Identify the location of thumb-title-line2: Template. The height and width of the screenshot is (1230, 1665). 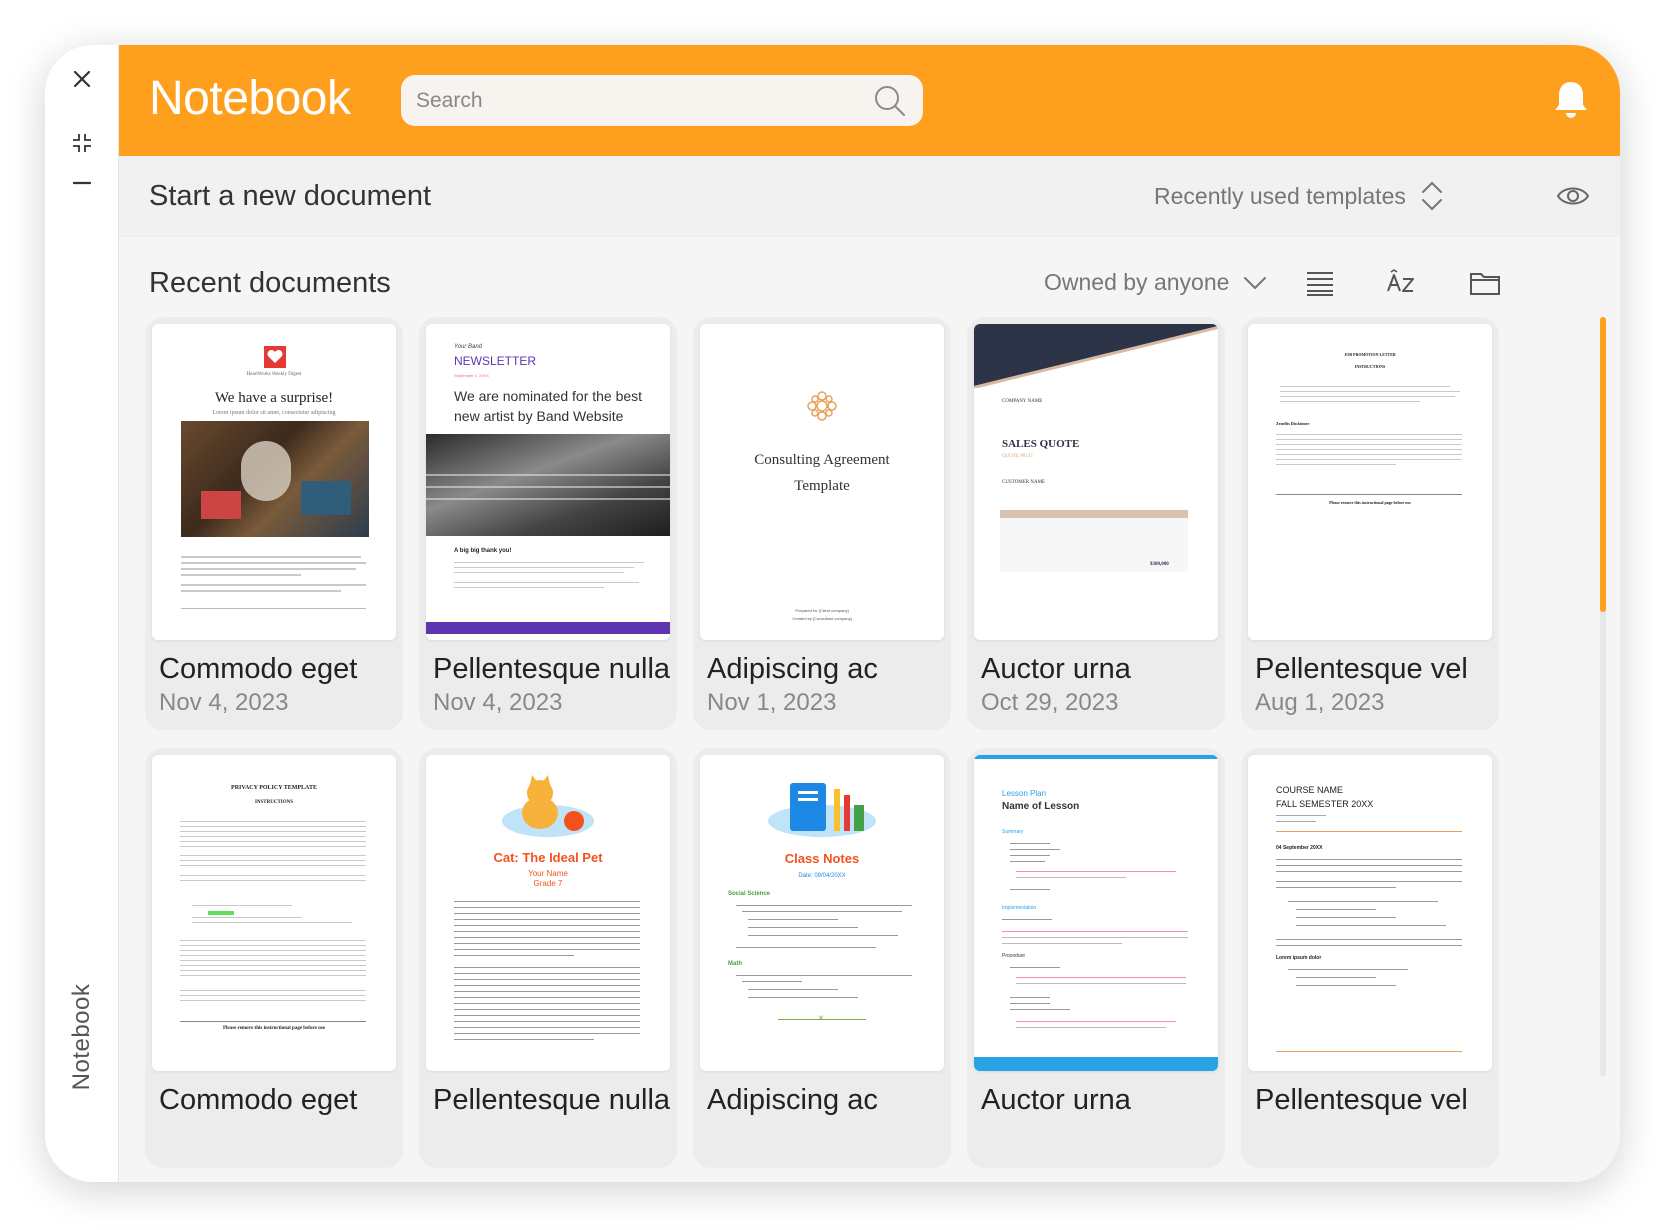
(822, 486).